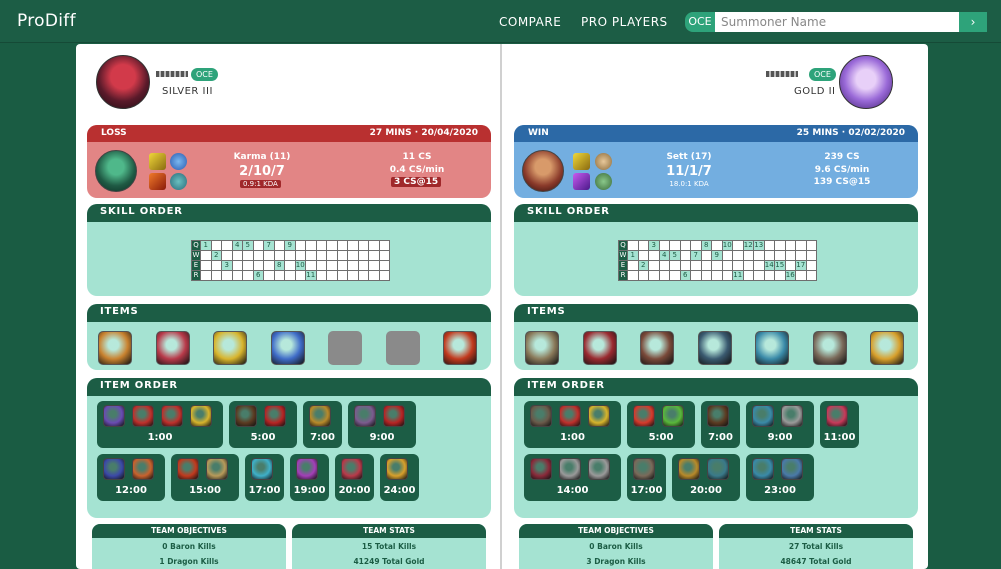  What do you see at coordinates (866, 82) in the screenshot?
I see `player-avatar` at bounding box center [866, 82].